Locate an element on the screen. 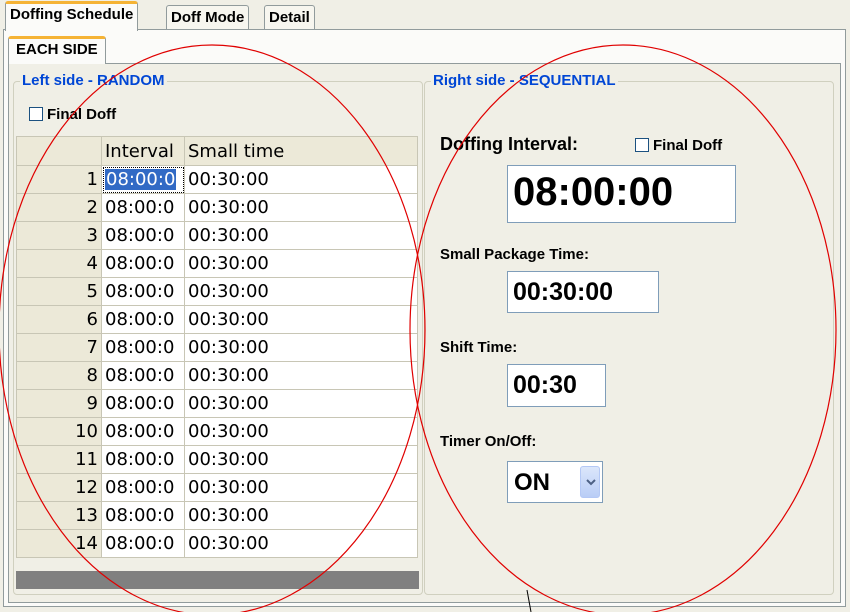 This screenshot has height=612, width=850. row-header: 14 is located at coordinates (59, 543).